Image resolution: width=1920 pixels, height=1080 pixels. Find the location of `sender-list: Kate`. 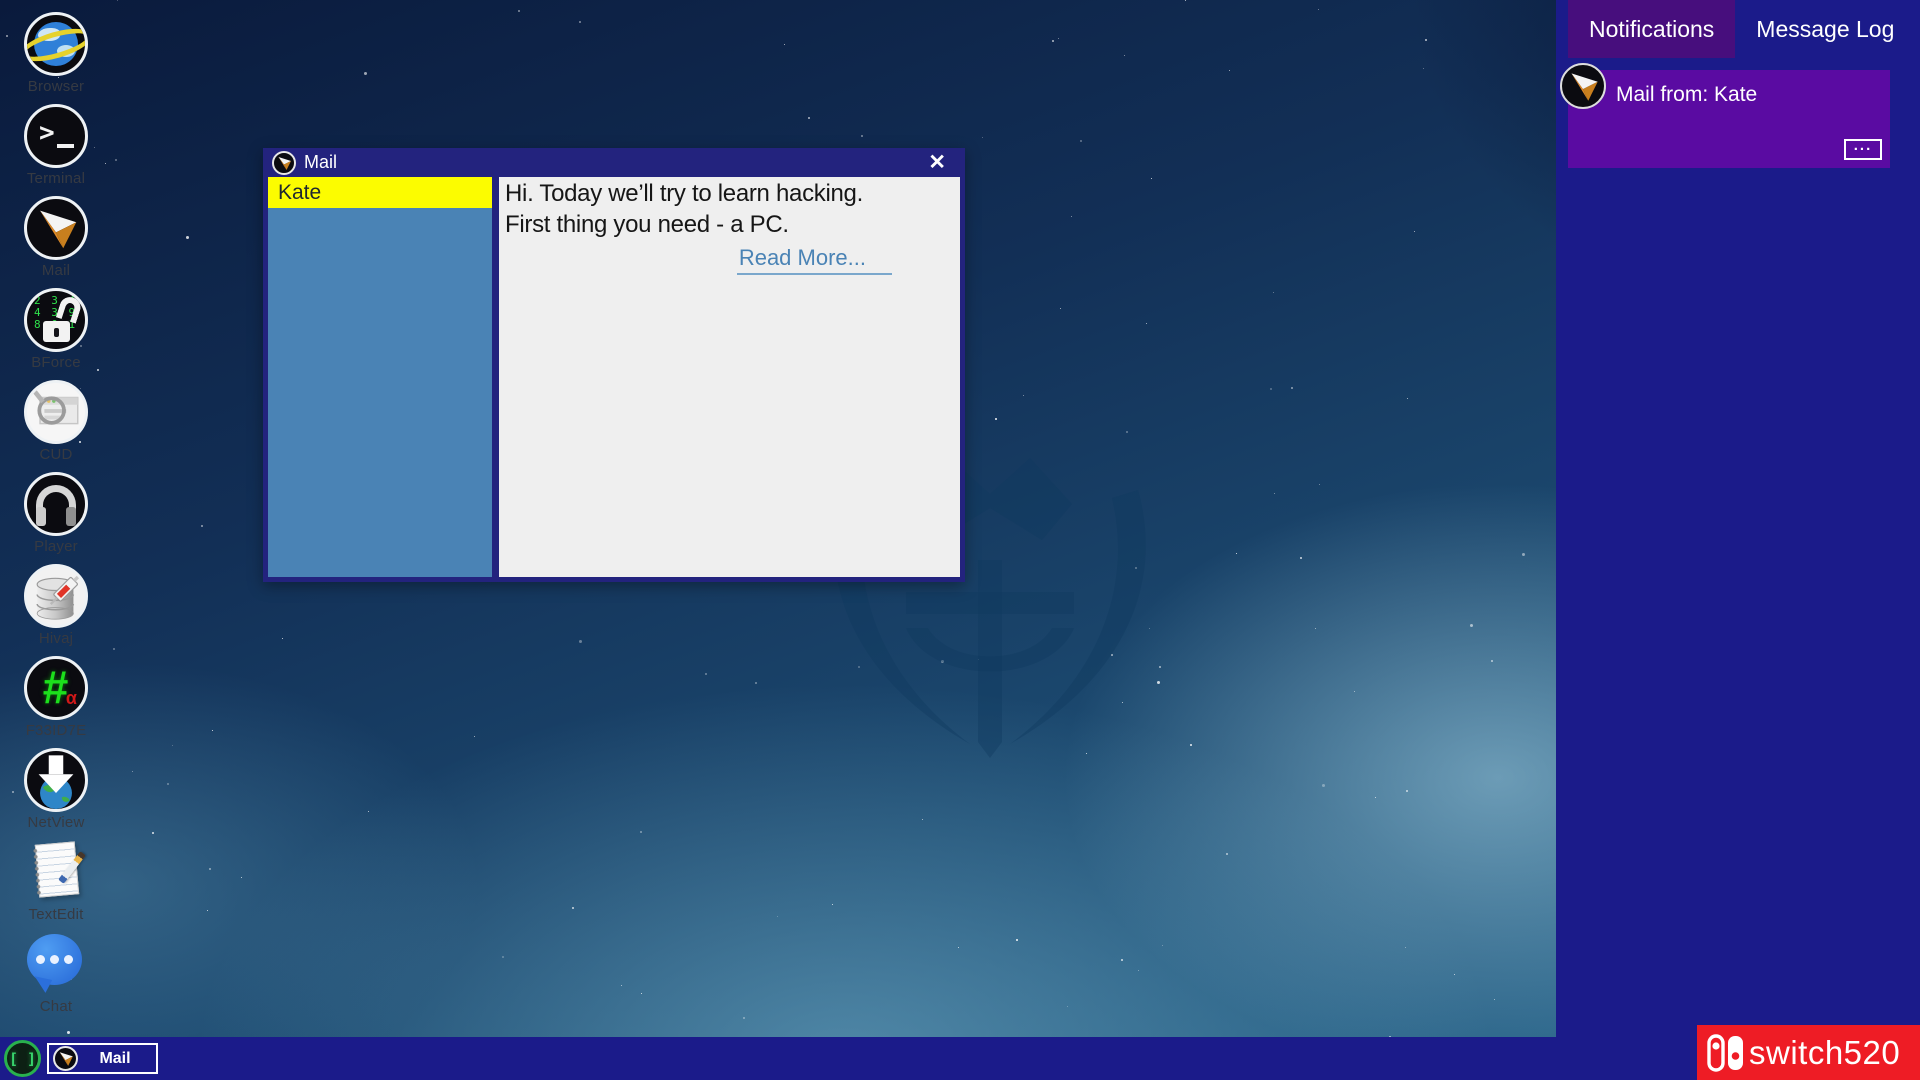

sender-list: Kate is located at coordinates (380, 377).